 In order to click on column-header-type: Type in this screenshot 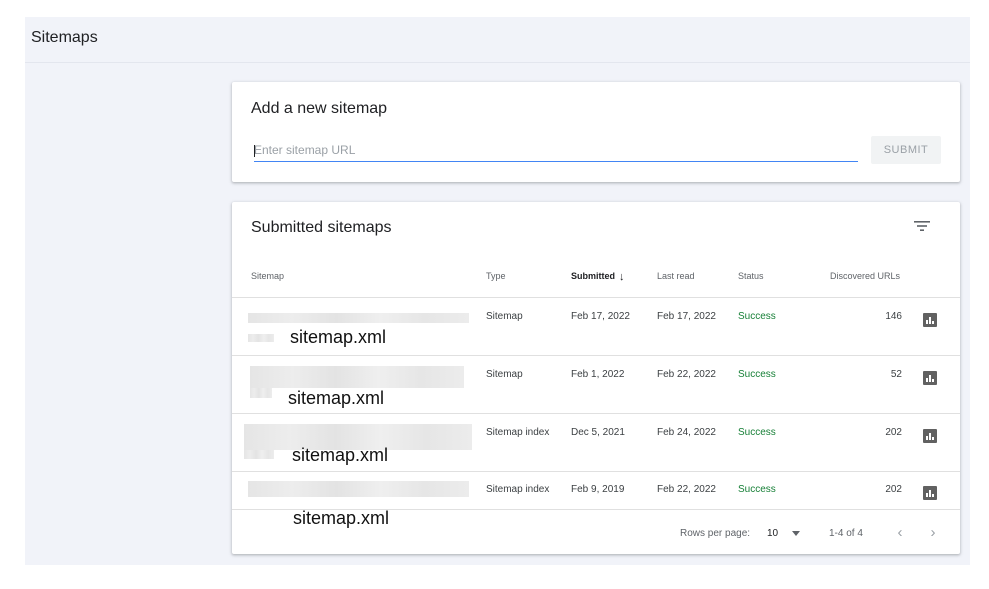, I will do `click(496, 276)`.